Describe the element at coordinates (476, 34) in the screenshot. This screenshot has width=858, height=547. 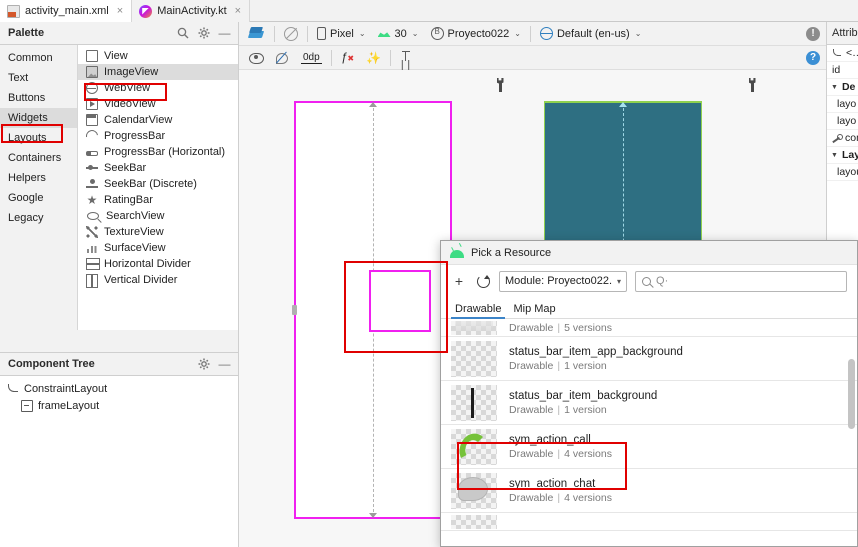
I see `theme-selector: Proyecto022 ⌄` at that location.